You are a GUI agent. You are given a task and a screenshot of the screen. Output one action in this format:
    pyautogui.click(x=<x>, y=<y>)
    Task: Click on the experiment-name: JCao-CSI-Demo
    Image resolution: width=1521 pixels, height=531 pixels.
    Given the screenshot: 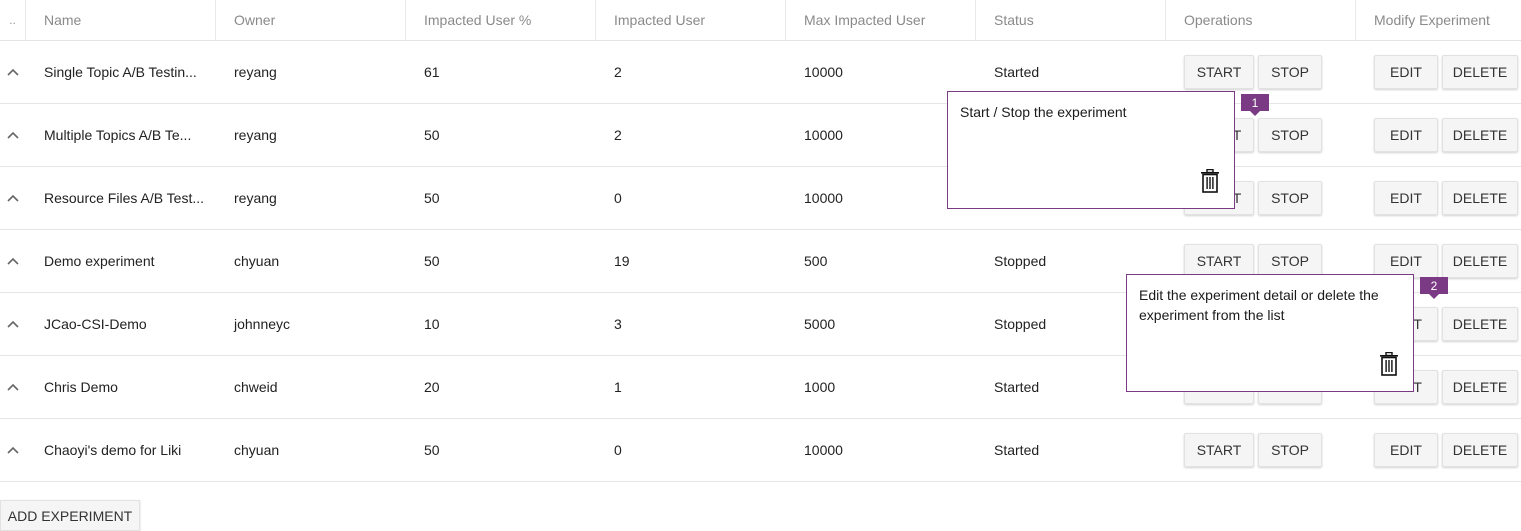 What is the action you would take?
    pyautogui.click(x=121, y=324)
    